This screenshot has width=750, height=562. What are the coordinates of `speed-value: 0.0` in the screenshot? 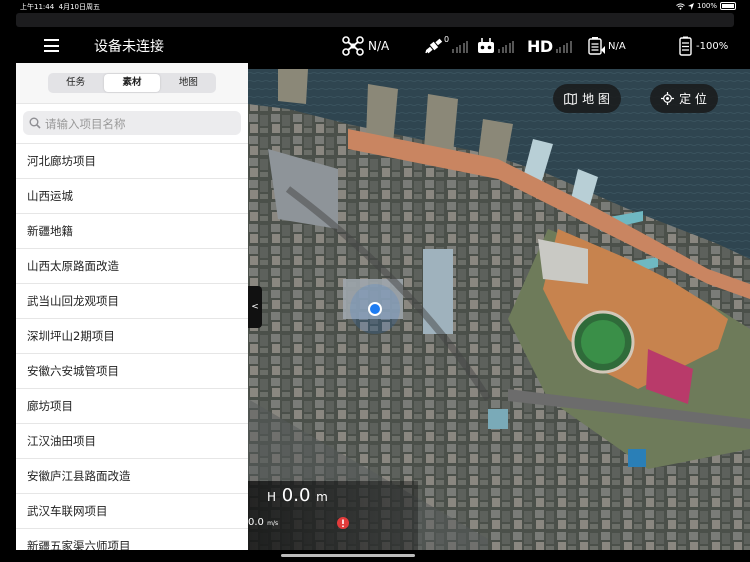 It's located at (256, 522).